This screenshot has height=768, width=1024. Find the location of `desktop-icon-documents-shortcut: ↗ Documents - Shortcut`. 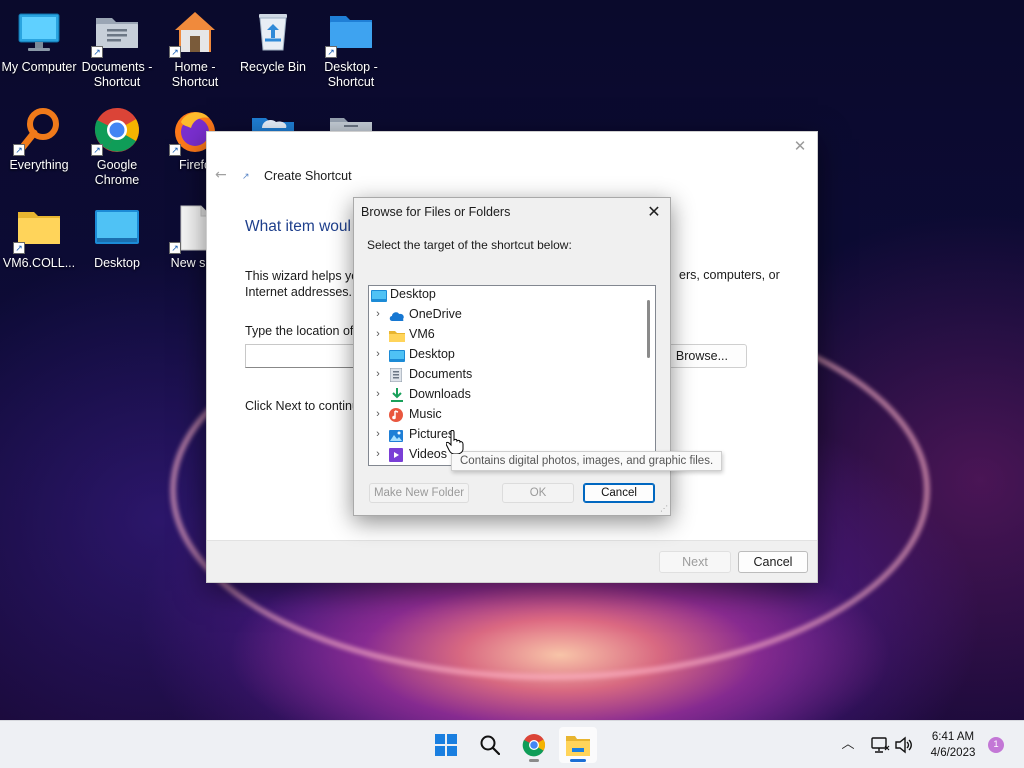

desktop-icon-documents-shortcut: ↗ Documents - Shortcut is located at coordinates (117, 49).